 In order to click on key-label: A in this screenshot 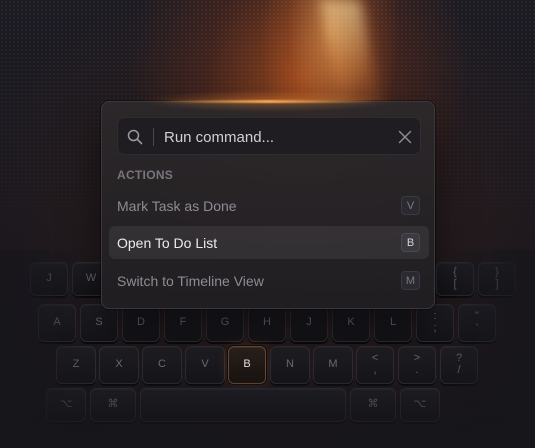, I will do `click(57, 322)`.